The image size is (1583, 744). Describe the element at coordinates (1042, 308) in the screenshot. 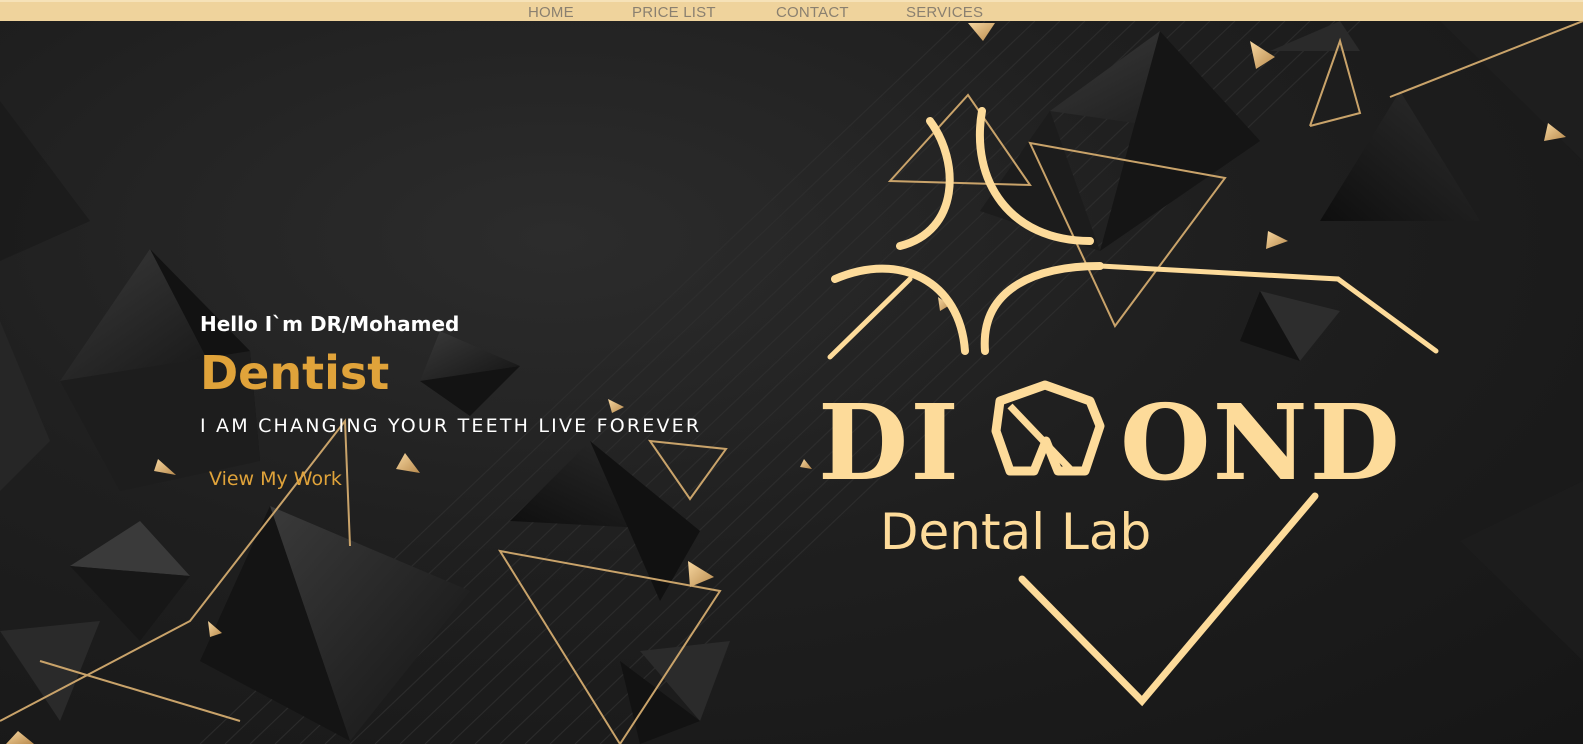

I see `logo-sparkle-curve-lower-right` at that location.